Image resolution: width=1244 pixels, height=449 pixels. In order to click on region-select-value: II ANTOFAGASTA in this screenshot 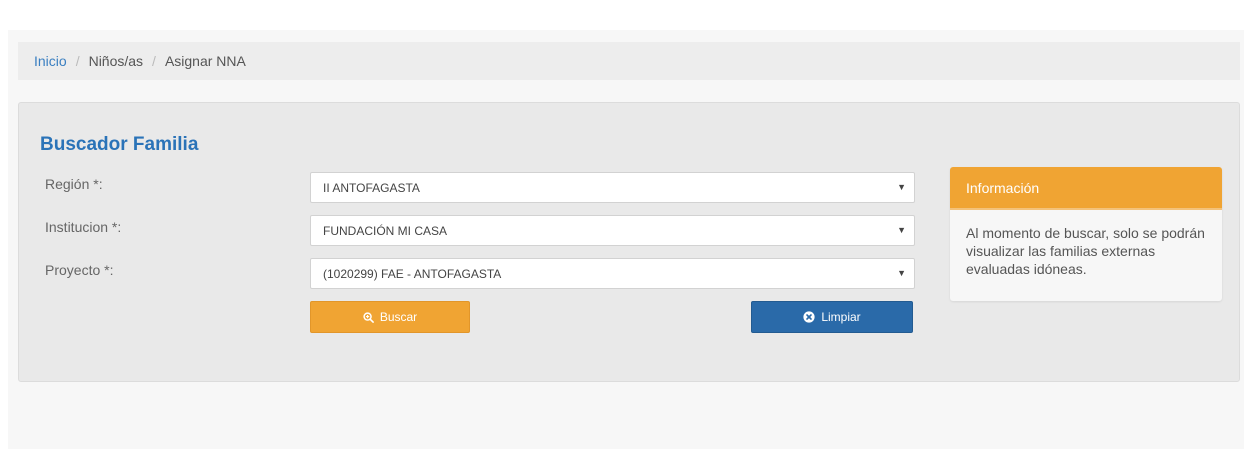, I will do `click(371, 187)`.